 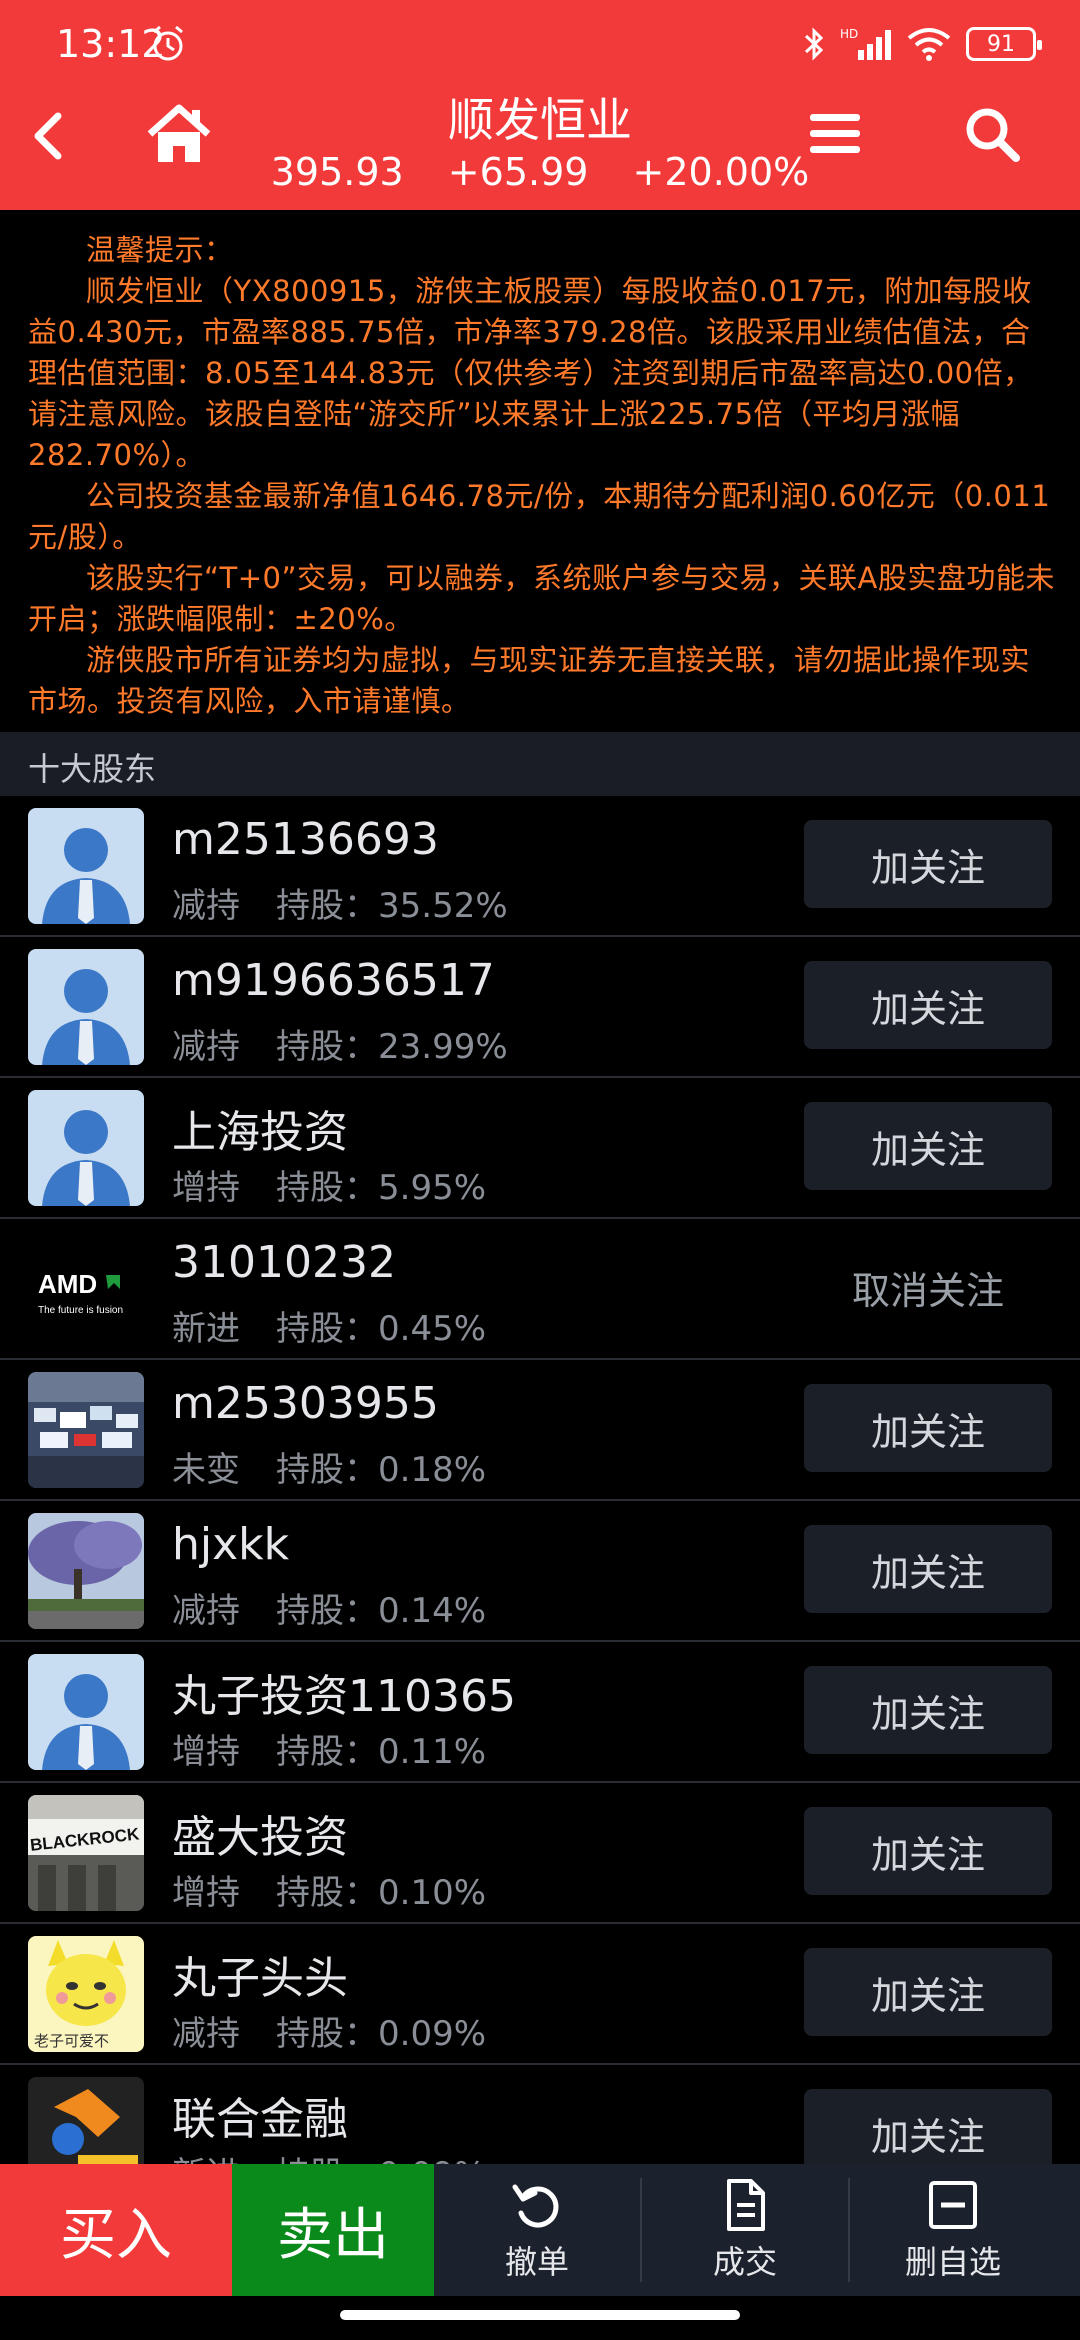 What do you see at coordinates (537, 2230) in the screenshot?
I see `cancel-order-button: 撤单` at bounding box center [537, 2230].